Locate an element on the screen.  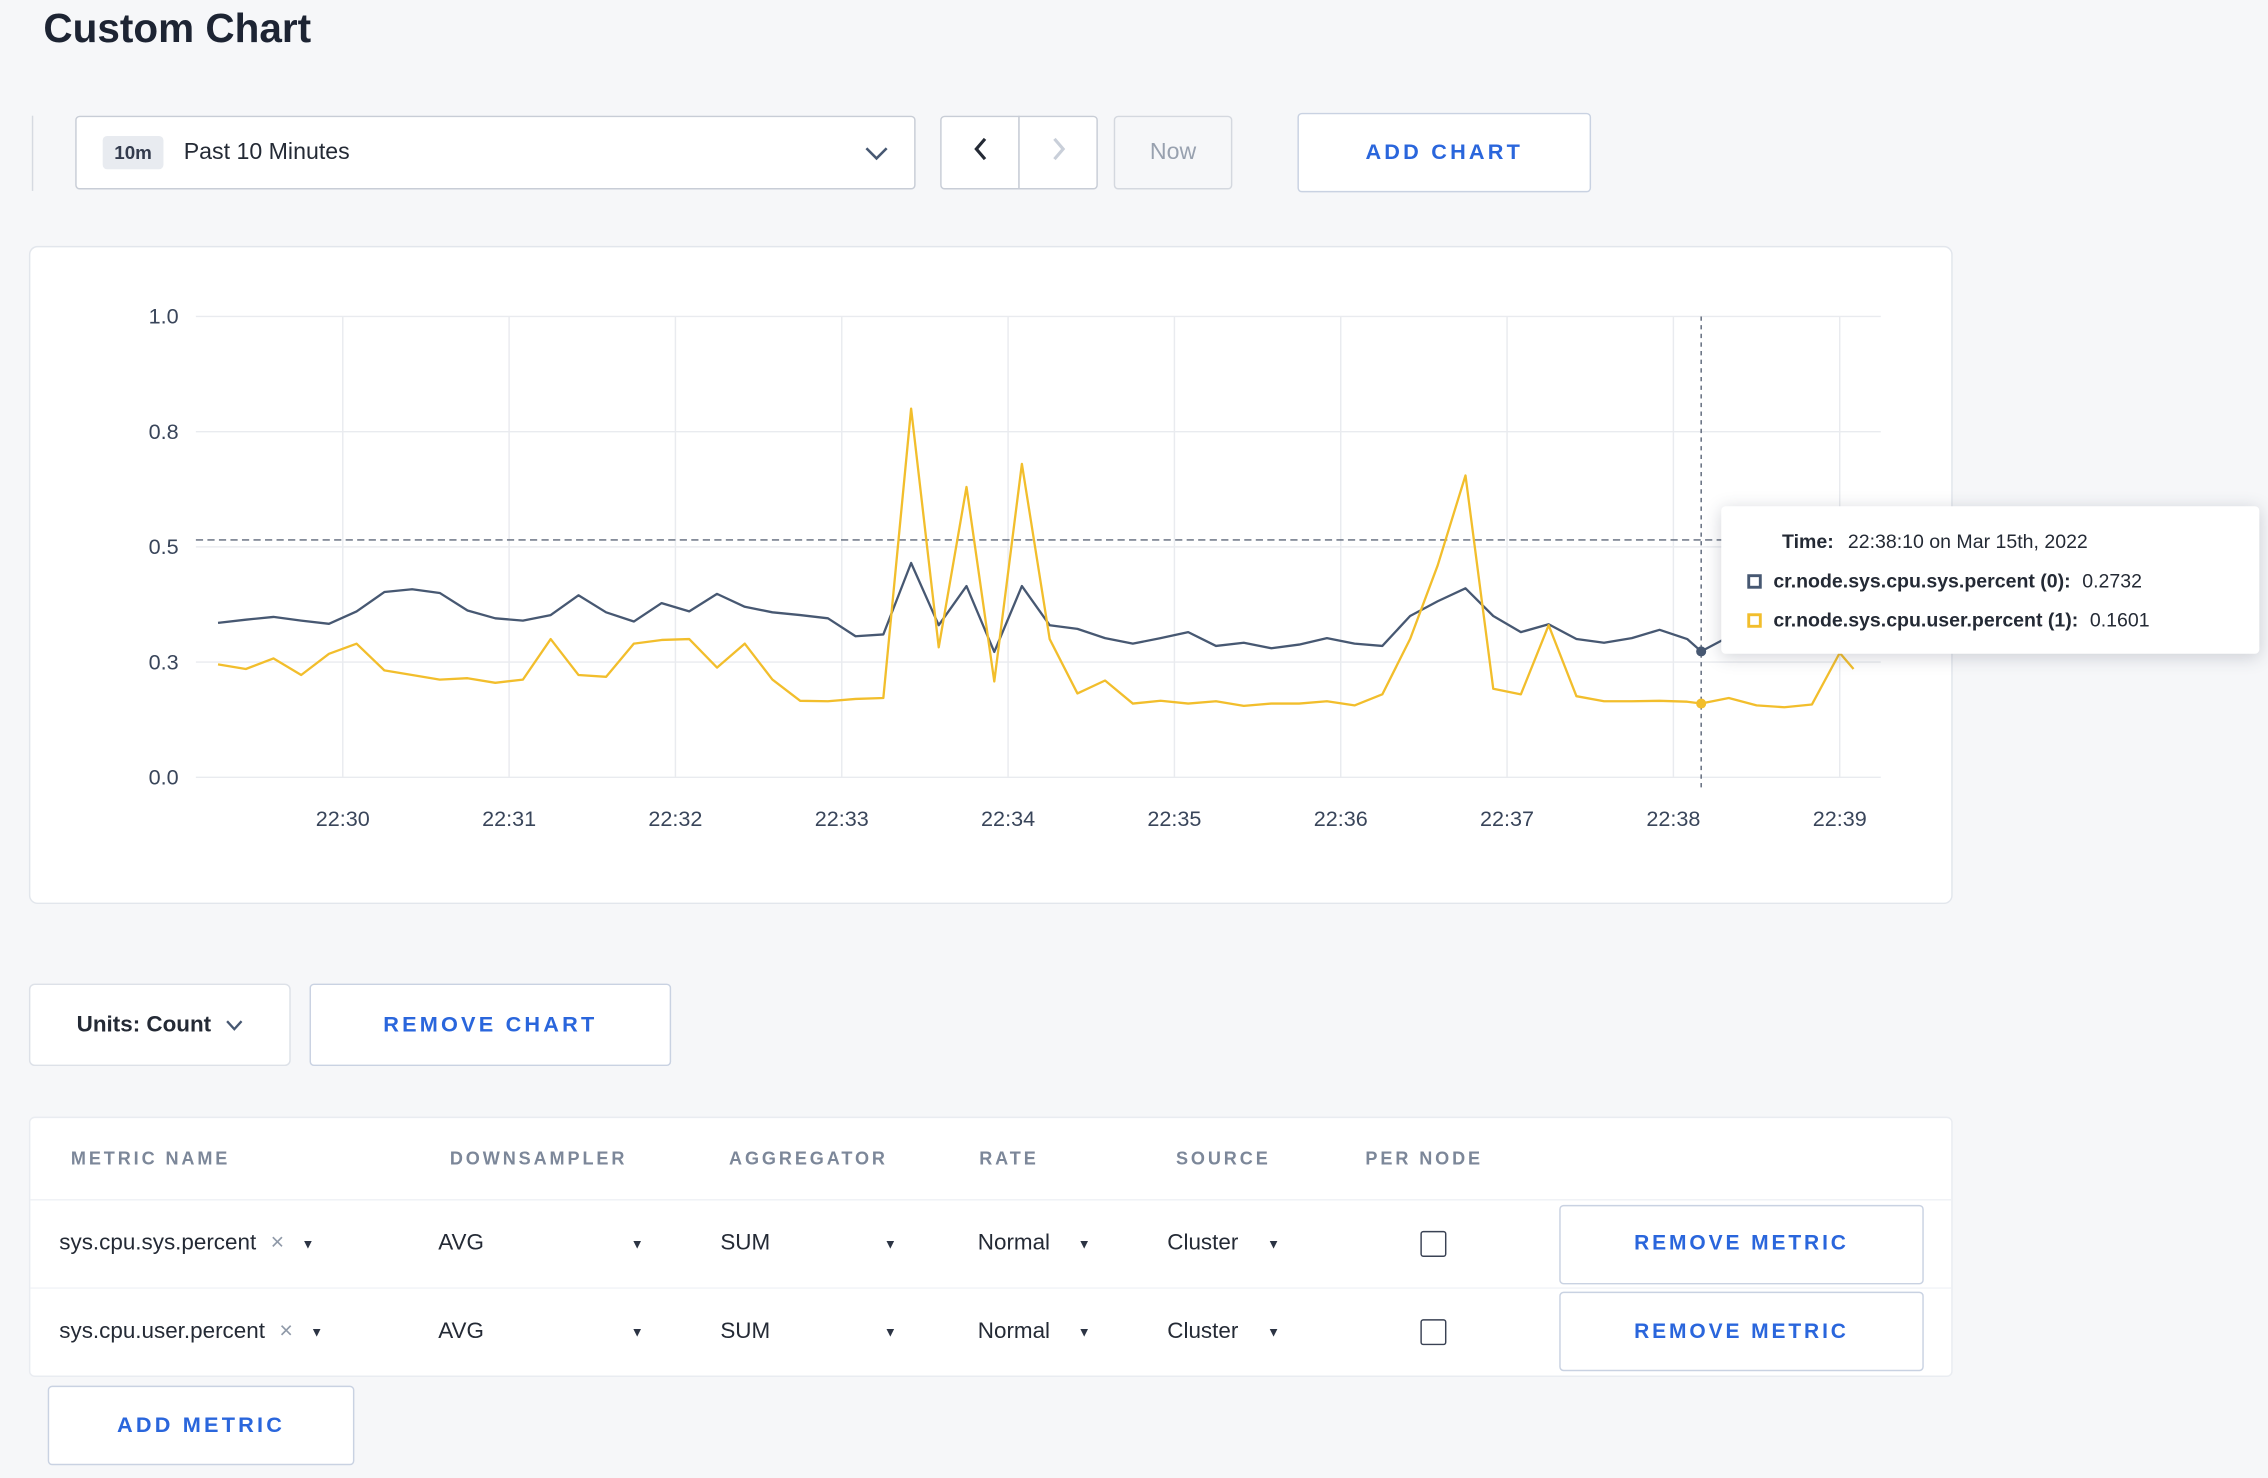
now-button: Now is located at coordinates (1173, 152).